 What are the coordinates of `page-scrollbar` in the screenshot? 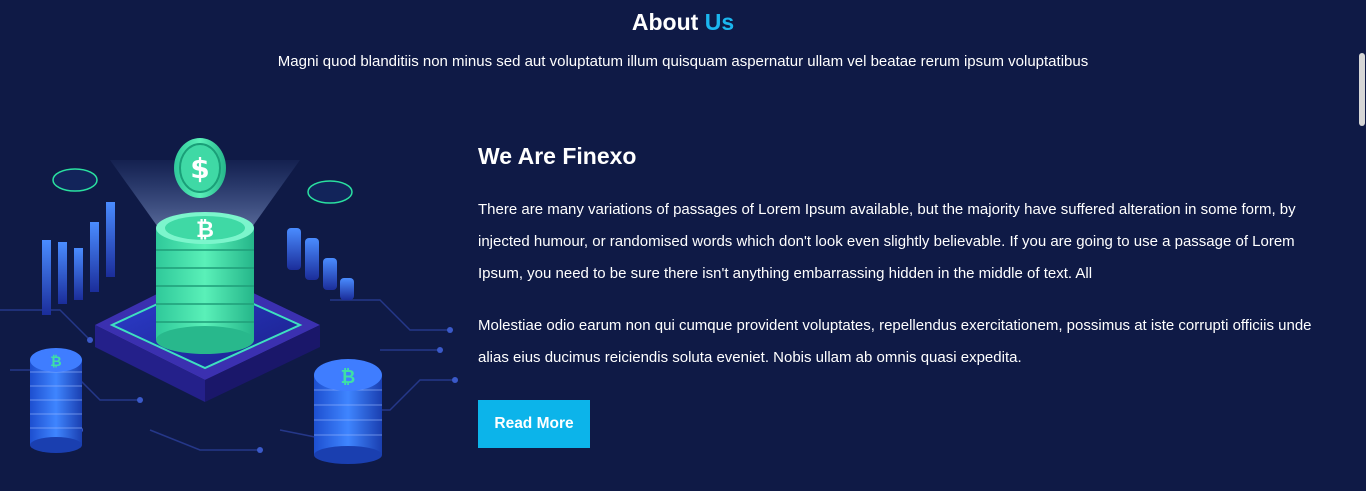 It's located at (1362, 245).